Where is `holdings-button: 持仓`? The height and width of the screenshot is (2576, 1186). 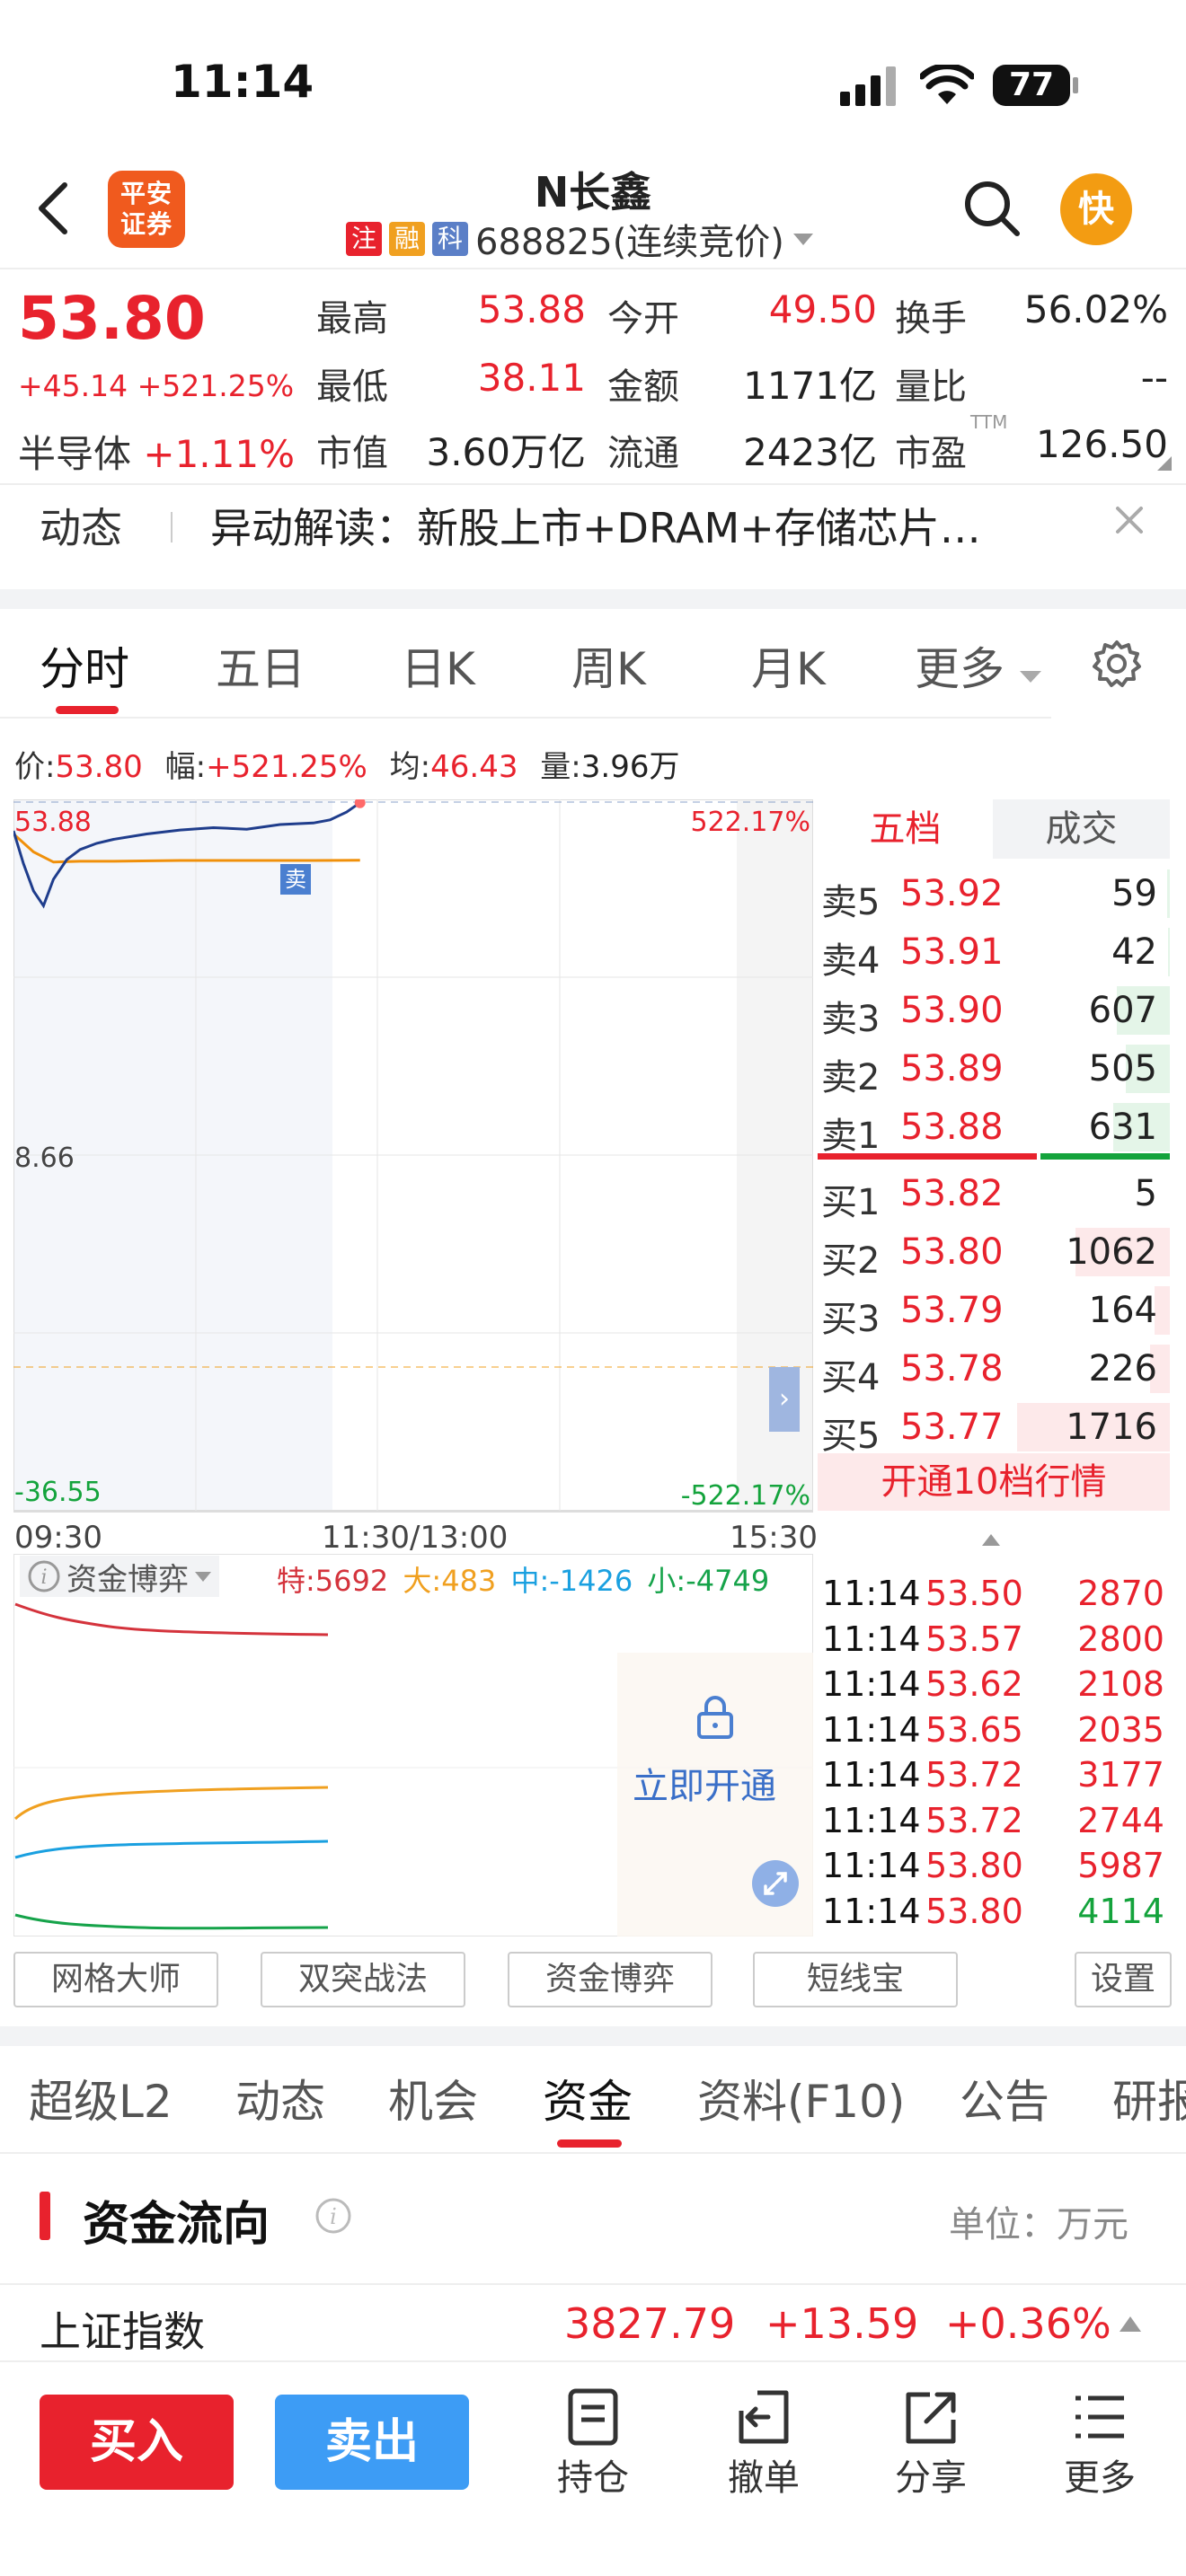
holdings-button: 持仓 is located at coordinates (593, 2443).